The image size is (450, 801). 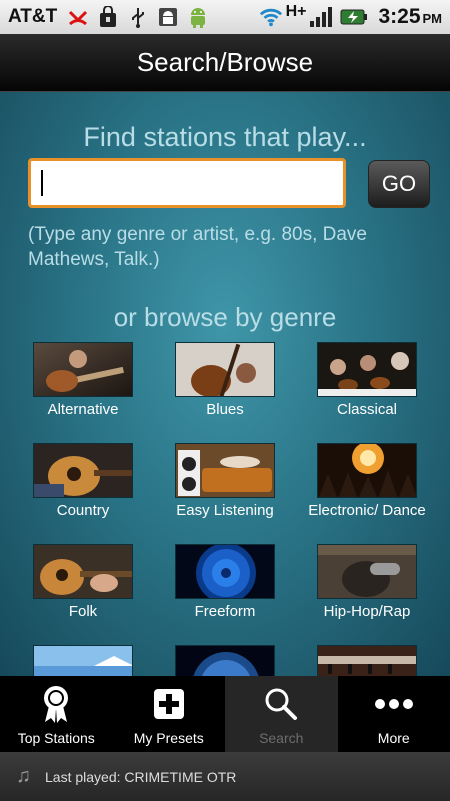 What do you see at coordinates (138, 17) in the screenshot?
I see `usb-icon` at bounding box center [138, 17].